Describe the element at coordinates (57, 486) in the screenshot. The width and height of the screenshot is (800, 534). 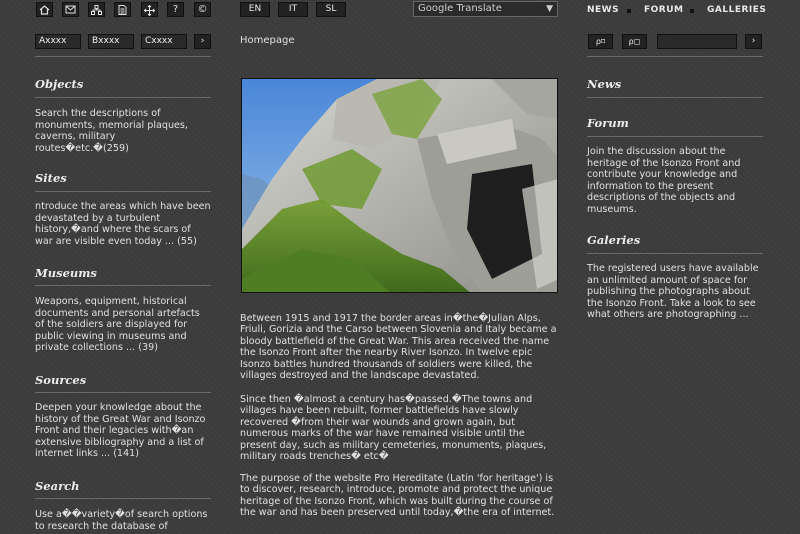
I see `heading-search: Search` at that location.